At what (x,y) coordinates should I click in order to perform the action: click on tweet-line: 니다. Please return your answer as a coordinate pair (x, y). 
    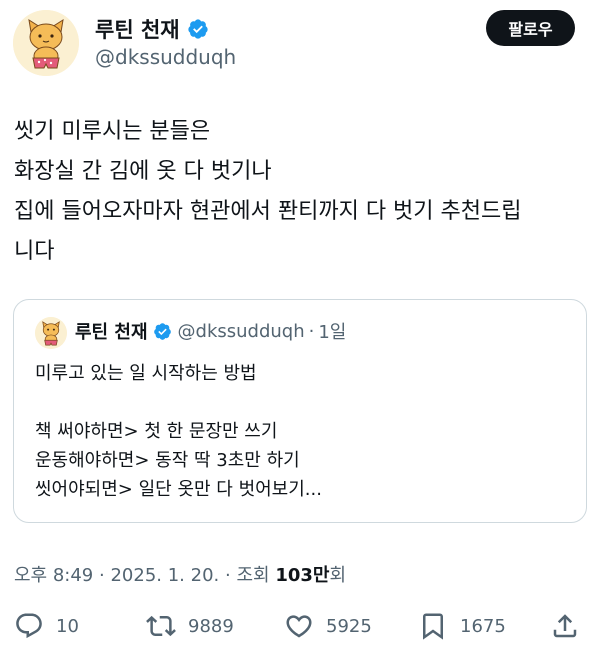
    Looking at the image, I should click on (34, 251).